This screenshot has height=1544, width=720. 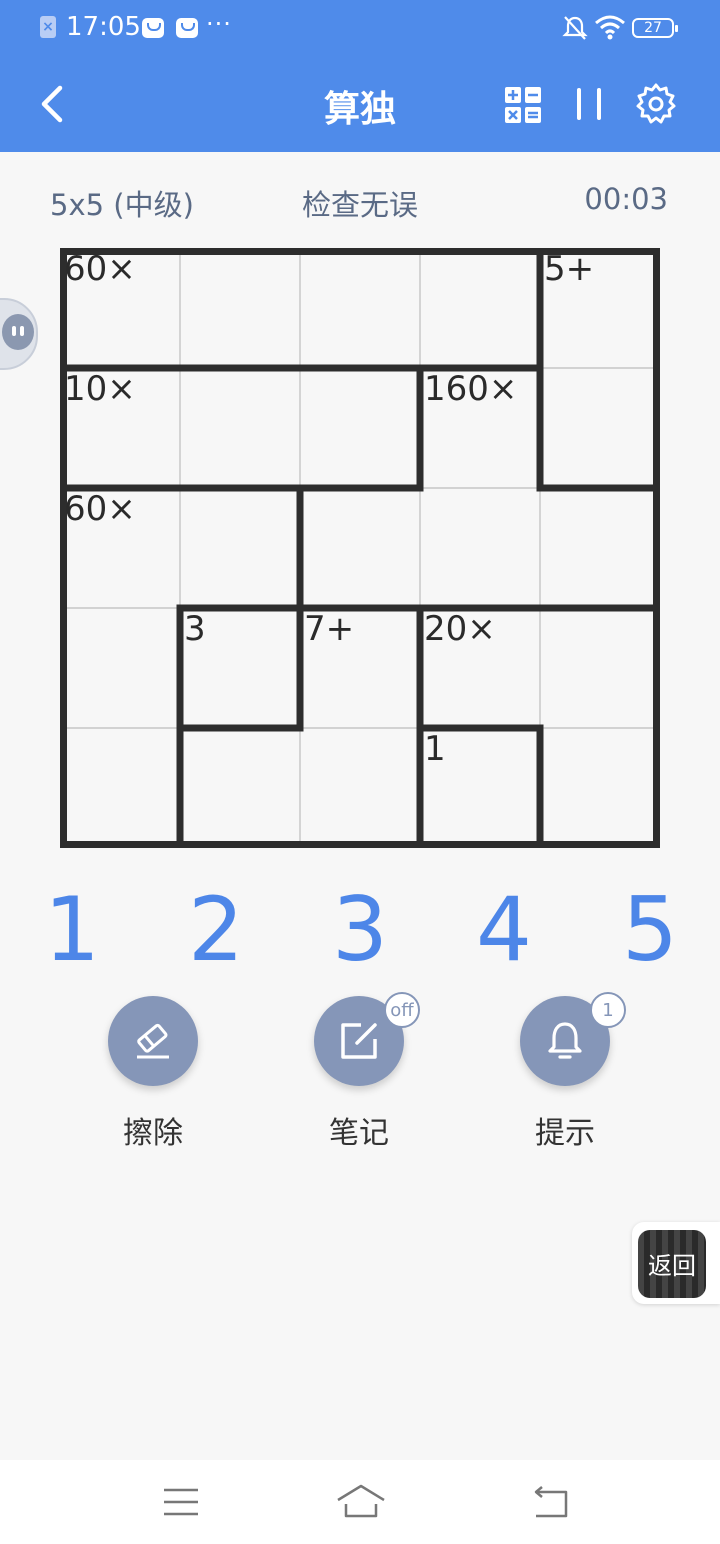 What do you see at coordinates (589, 104) in the screenshot?
I see `pause-icon` at bounding box center [589, 104].